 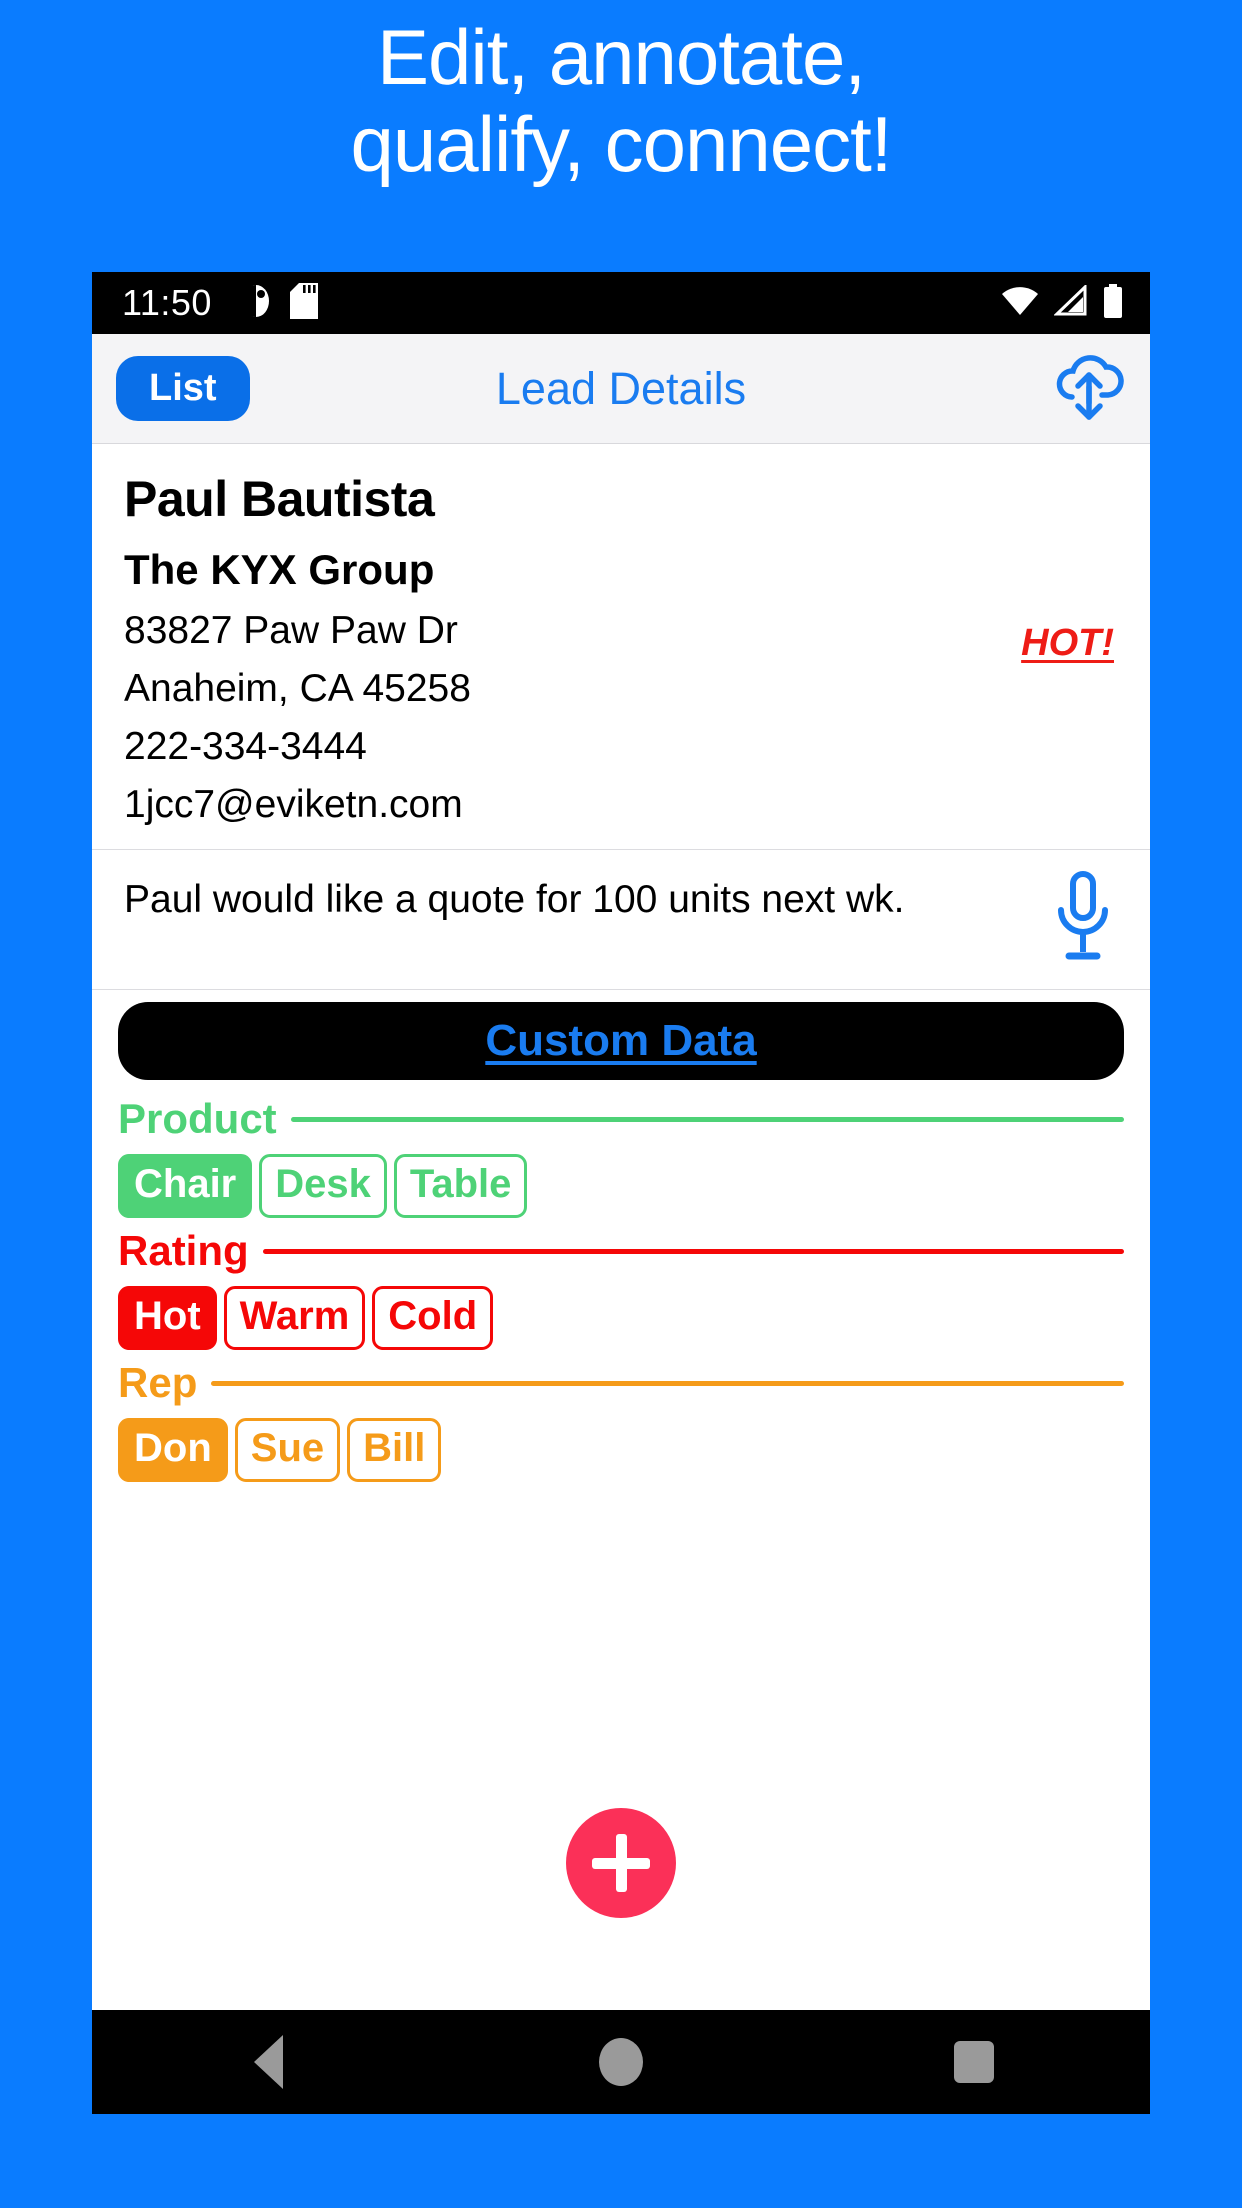 I want to click on lead-address-line-2: Anaheim, CA 45258, so click(x=297, y=688).